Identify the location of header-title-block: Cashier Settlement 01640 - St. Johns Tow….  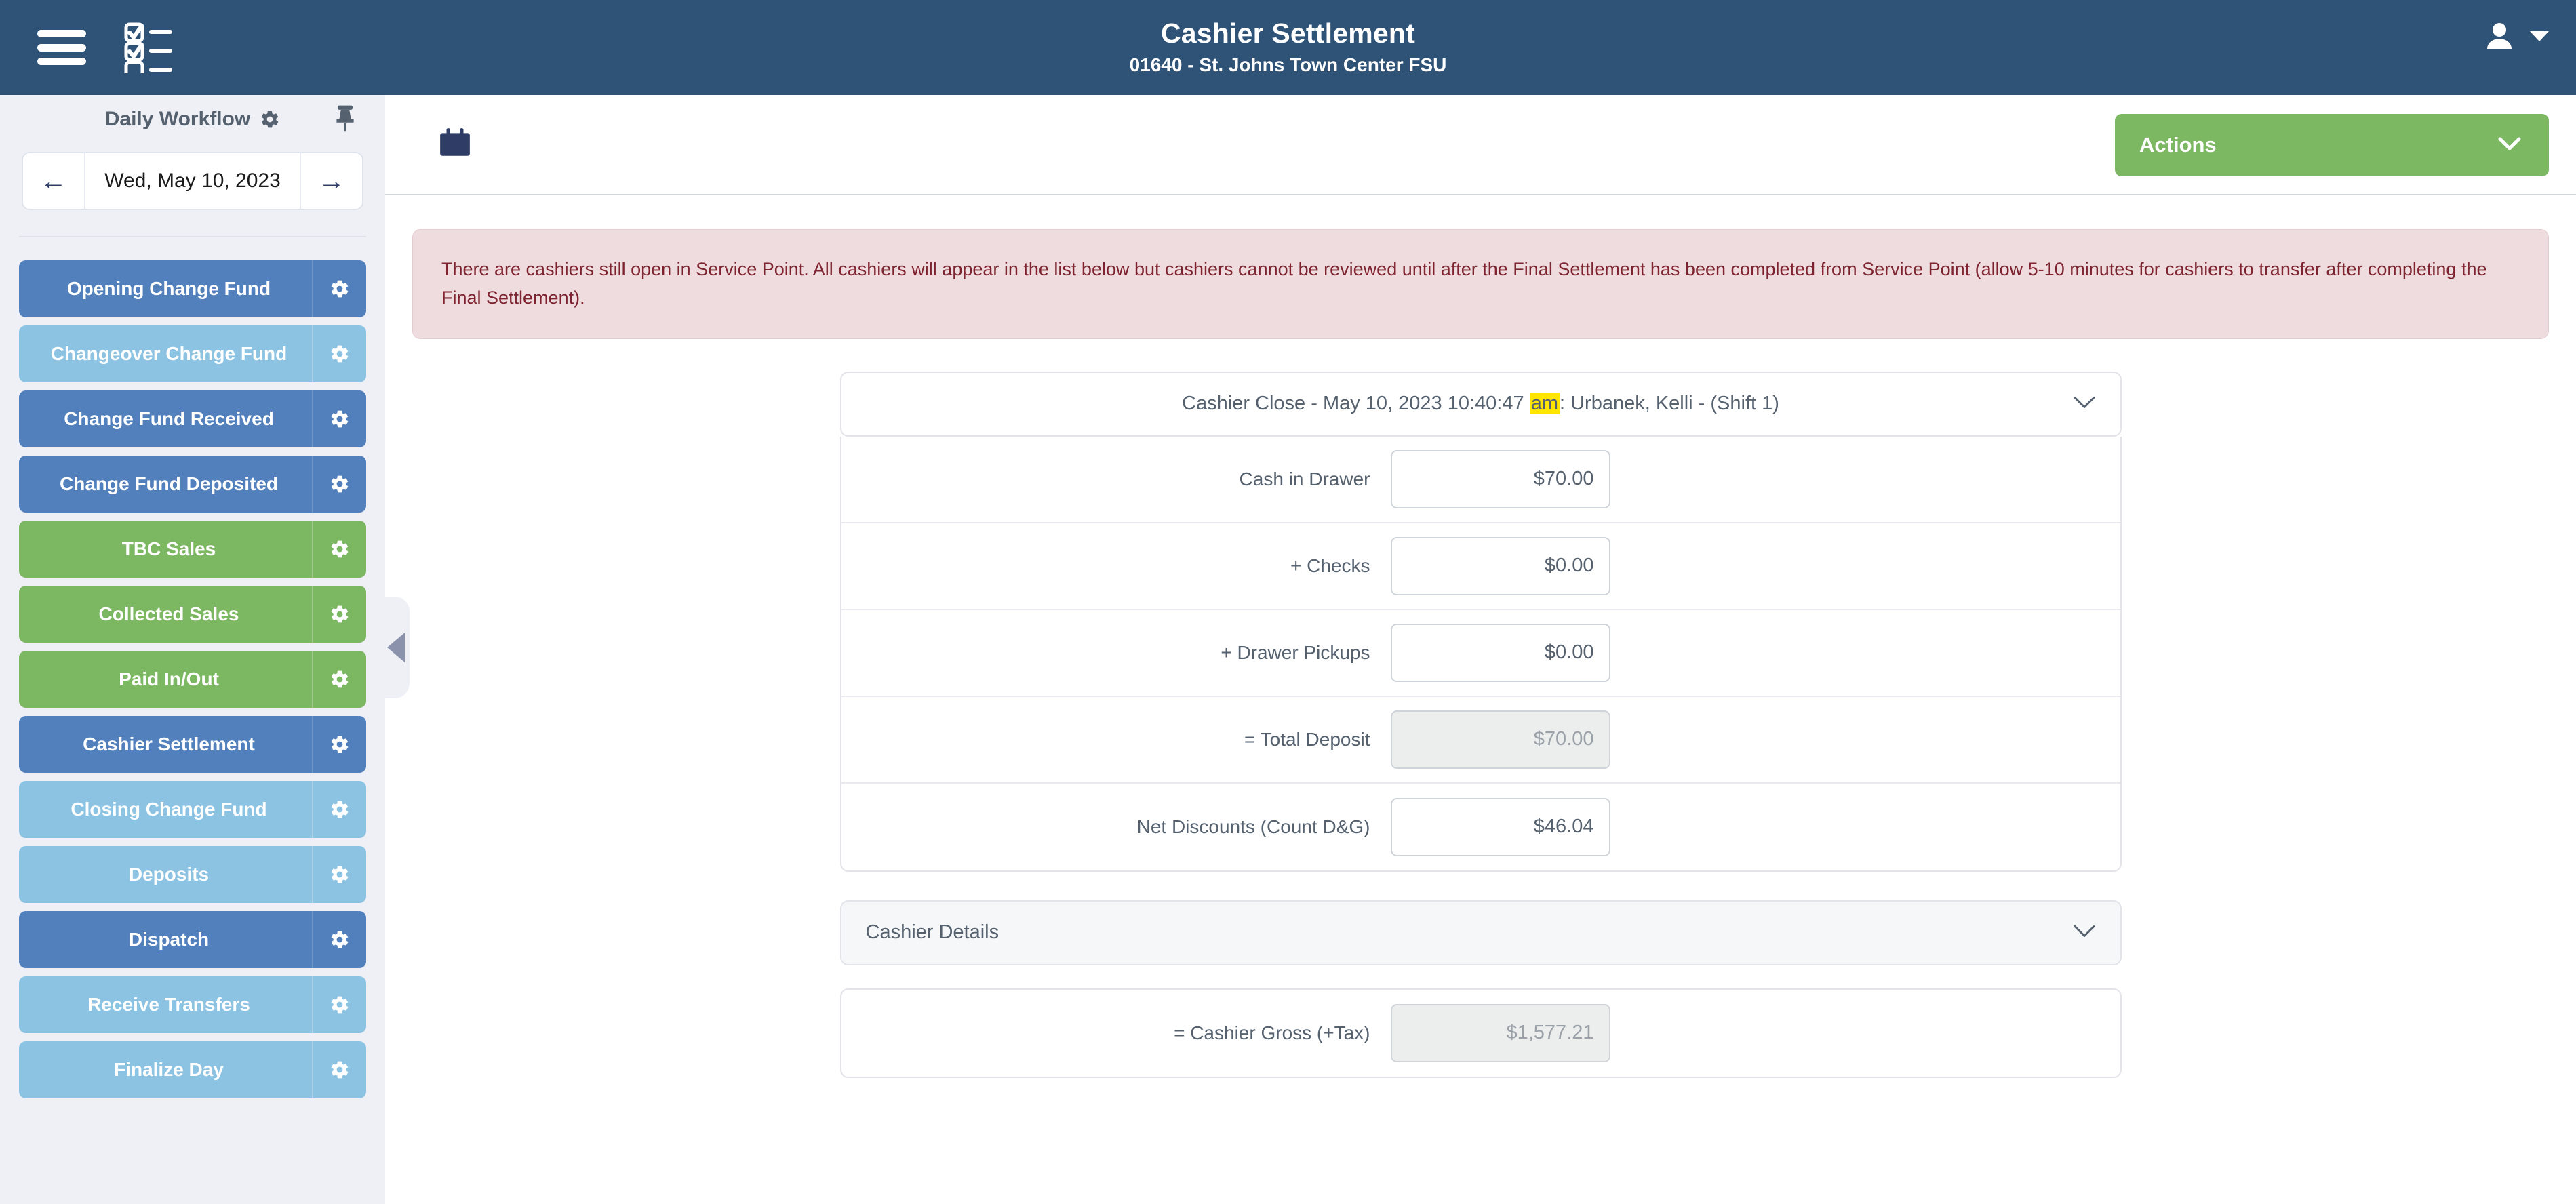
(1288, 47).